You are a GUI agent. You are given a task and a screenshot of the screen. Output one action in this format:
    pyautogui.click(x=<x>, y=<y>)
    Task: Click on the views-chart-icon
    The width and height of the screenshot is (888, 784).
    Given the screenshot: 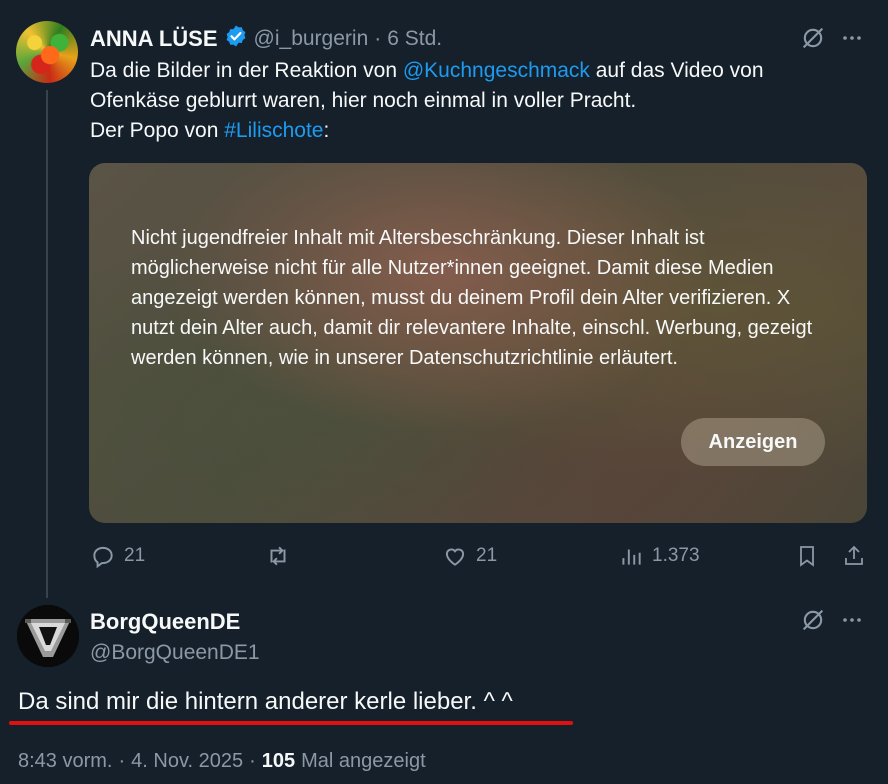 What is the action you would take?
    pyautogui.click(x=631, y=557)
    